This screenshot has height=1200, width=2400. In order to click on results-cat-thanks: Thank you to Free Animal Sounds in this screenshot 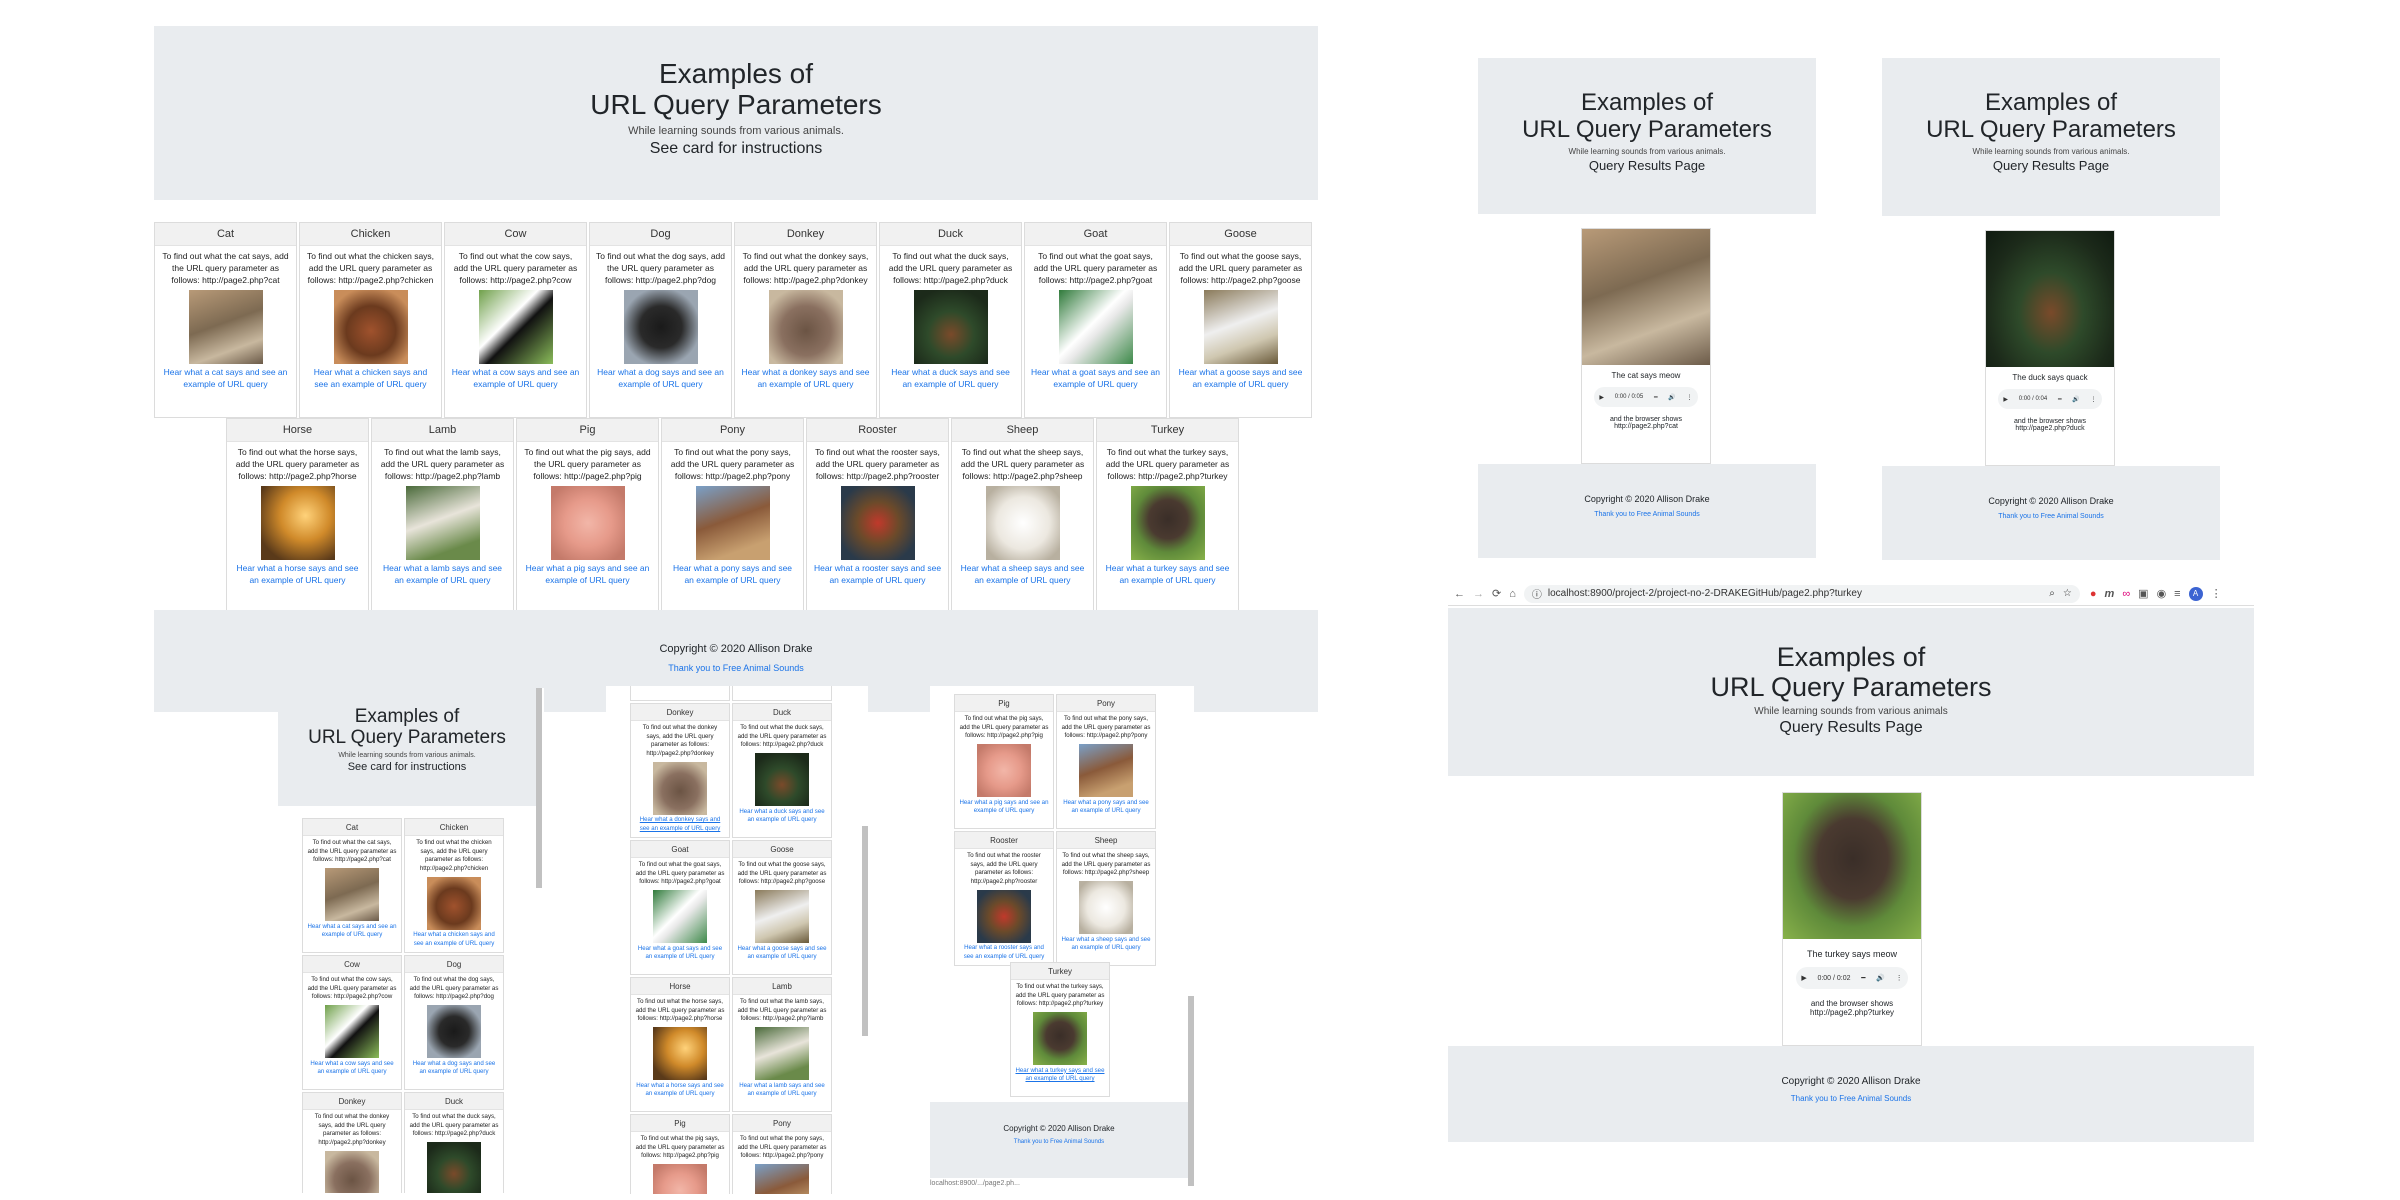, I will do `click(1647, 514)`.